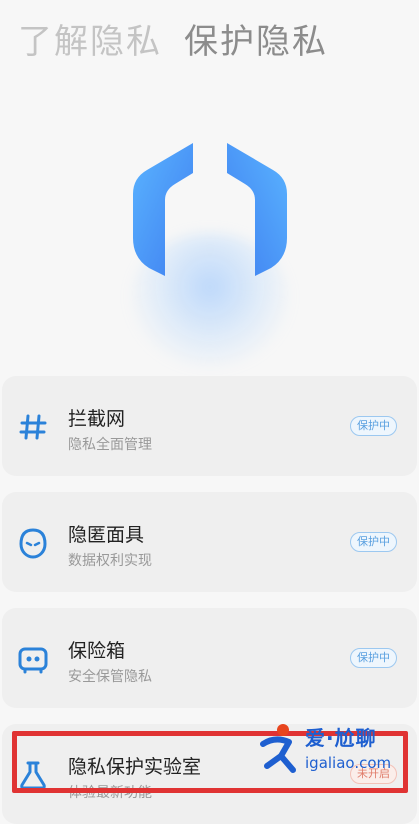  I want to click on safe-box-icon, so click(33, 660).